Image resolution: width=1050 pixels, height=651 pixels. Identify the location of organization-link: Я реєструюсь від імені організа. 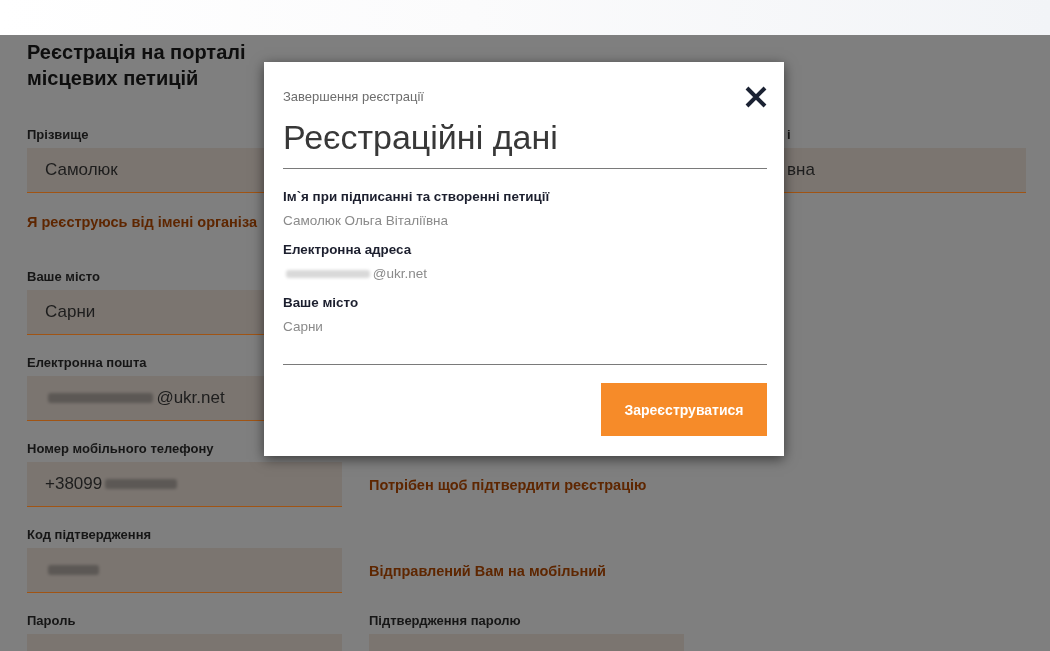
(142, 222).